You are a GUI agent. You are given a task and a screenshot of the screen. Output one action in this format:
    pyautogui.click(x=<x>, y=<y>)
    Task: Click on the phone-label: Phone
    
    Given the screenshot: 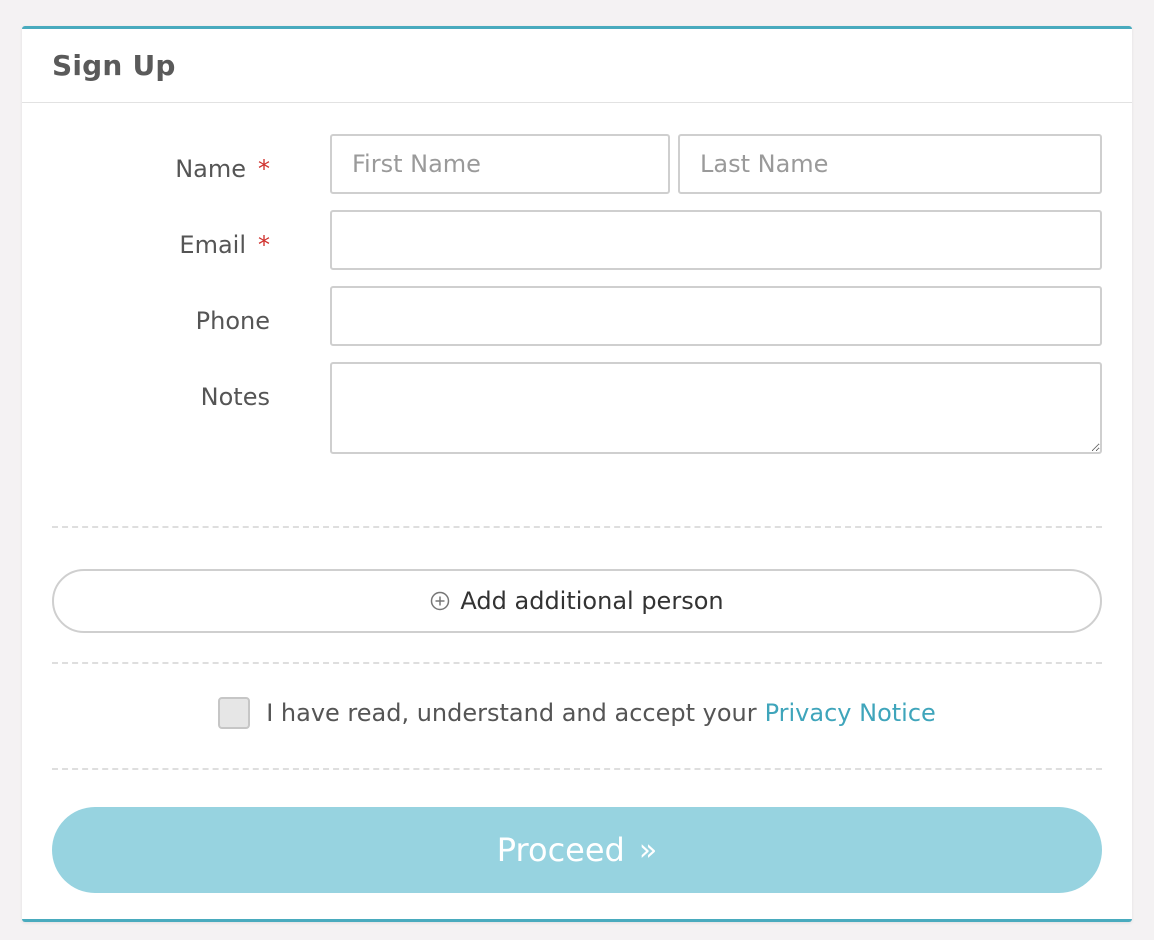 What is the action you would take?
    pyautogui.click(x=233, y=321)
    